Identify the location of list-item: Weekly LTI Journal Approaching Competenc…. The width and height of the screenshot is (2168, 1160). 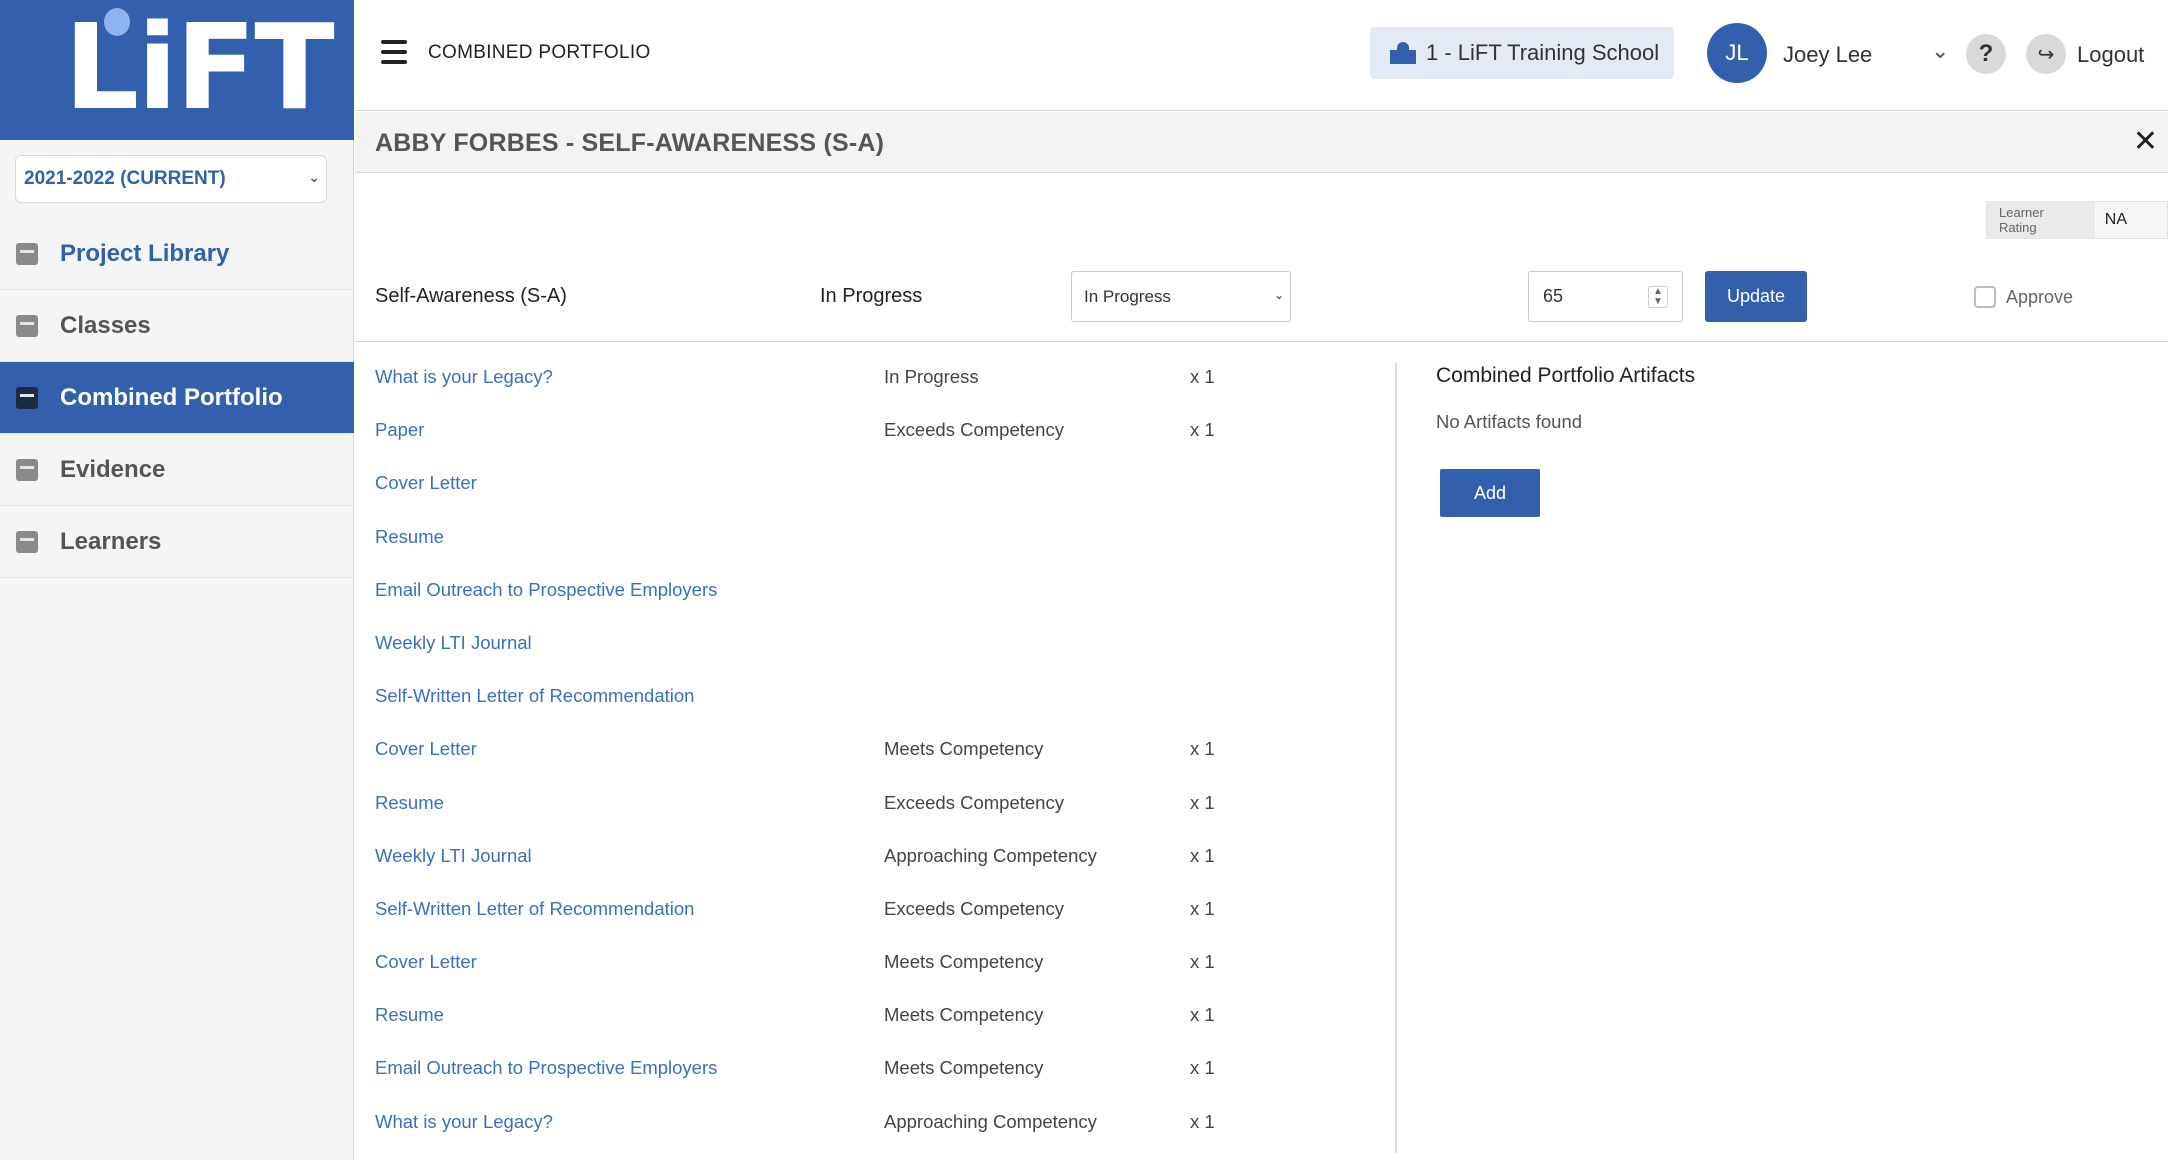
(815, 863).